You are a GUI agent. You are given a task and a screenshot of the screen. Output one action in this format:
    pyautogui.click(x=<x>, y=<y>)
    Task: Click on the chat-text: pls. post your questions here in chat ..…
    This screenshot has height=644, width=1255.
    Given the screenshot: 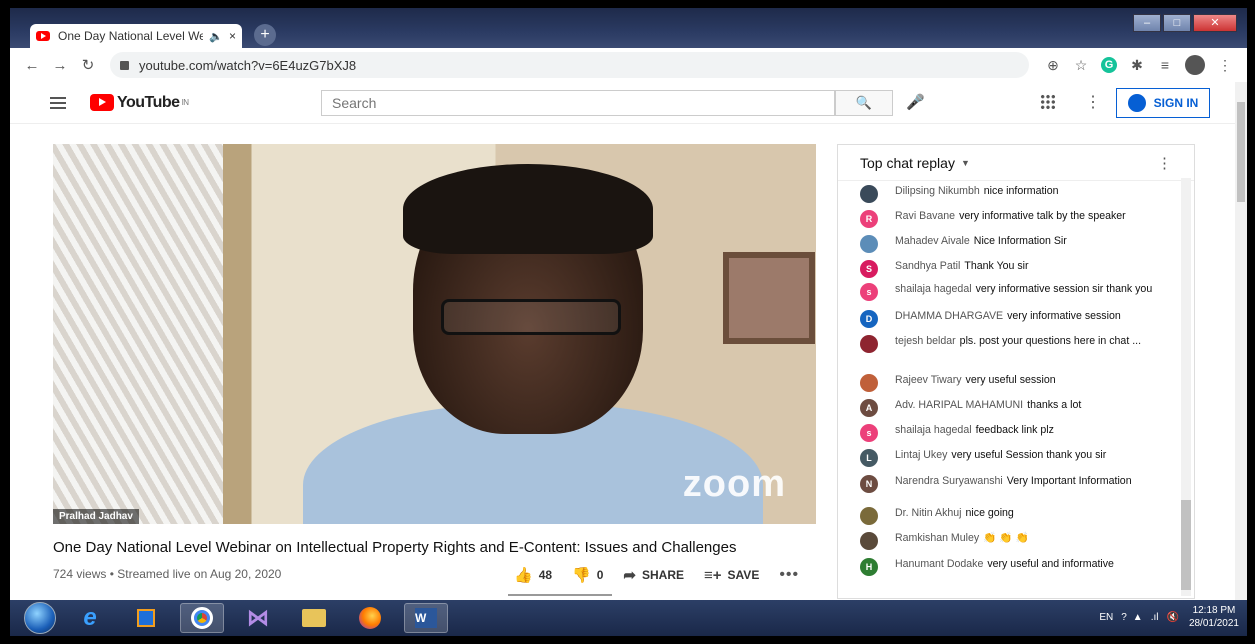 What is the action you would take?
    pyautogui.click(x=1050, y=341)
    